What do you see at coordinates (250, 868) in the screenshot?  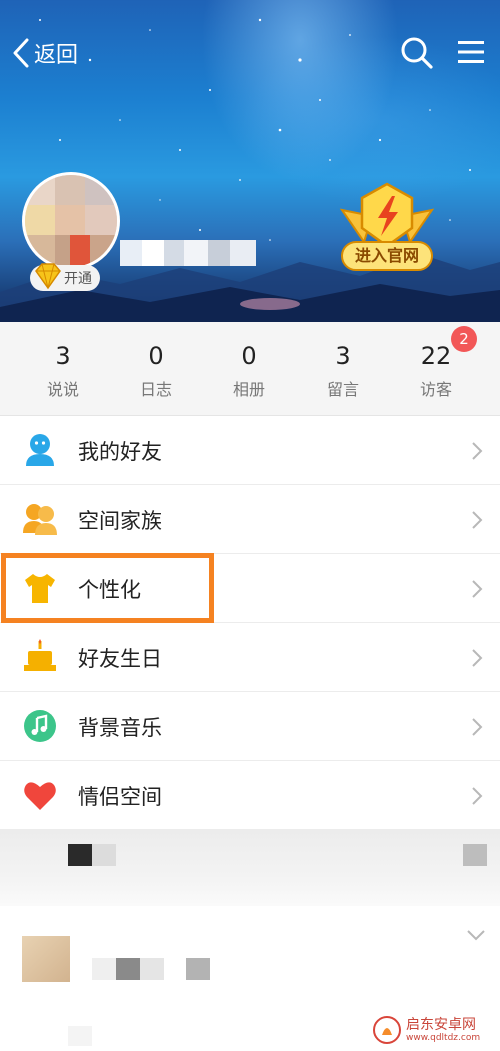 I see `blurred-section-header` at bounding box center [250, 868].